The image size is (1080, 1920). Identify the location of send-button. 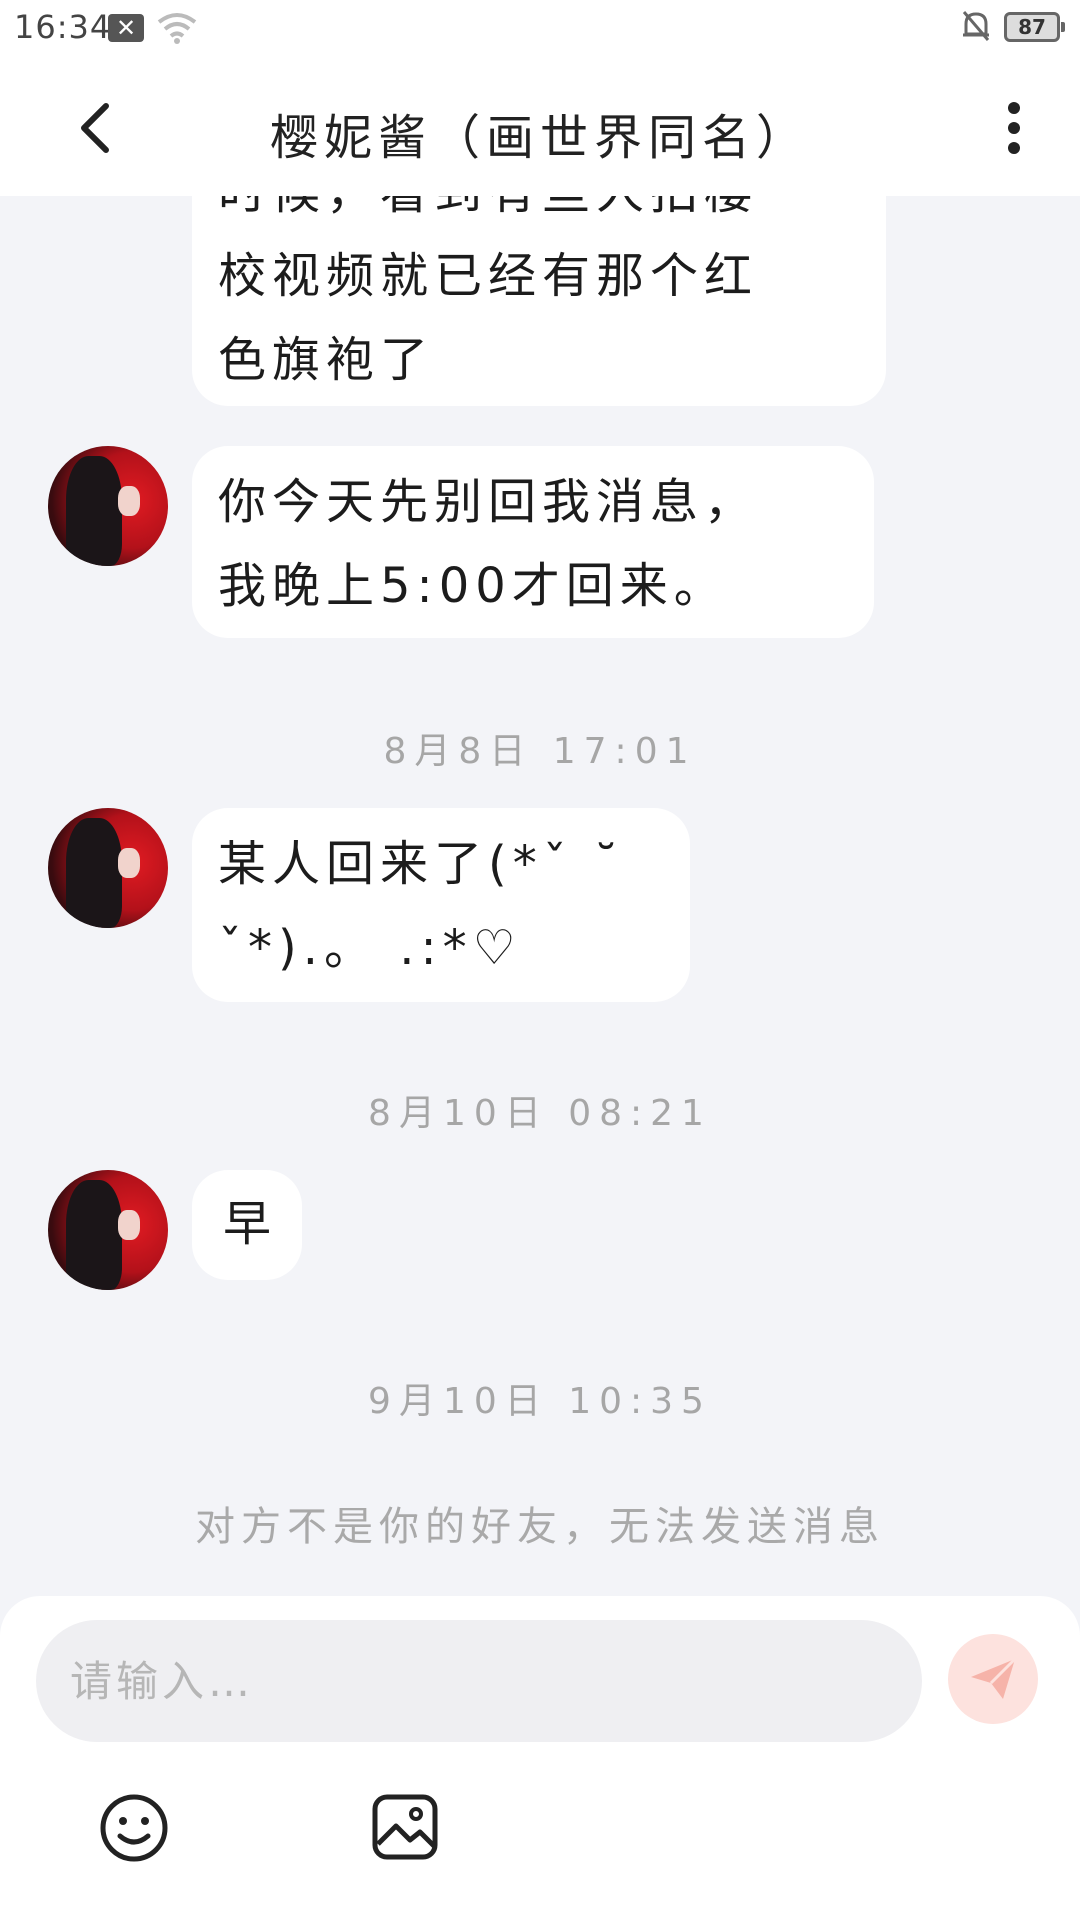
(993, 1679).